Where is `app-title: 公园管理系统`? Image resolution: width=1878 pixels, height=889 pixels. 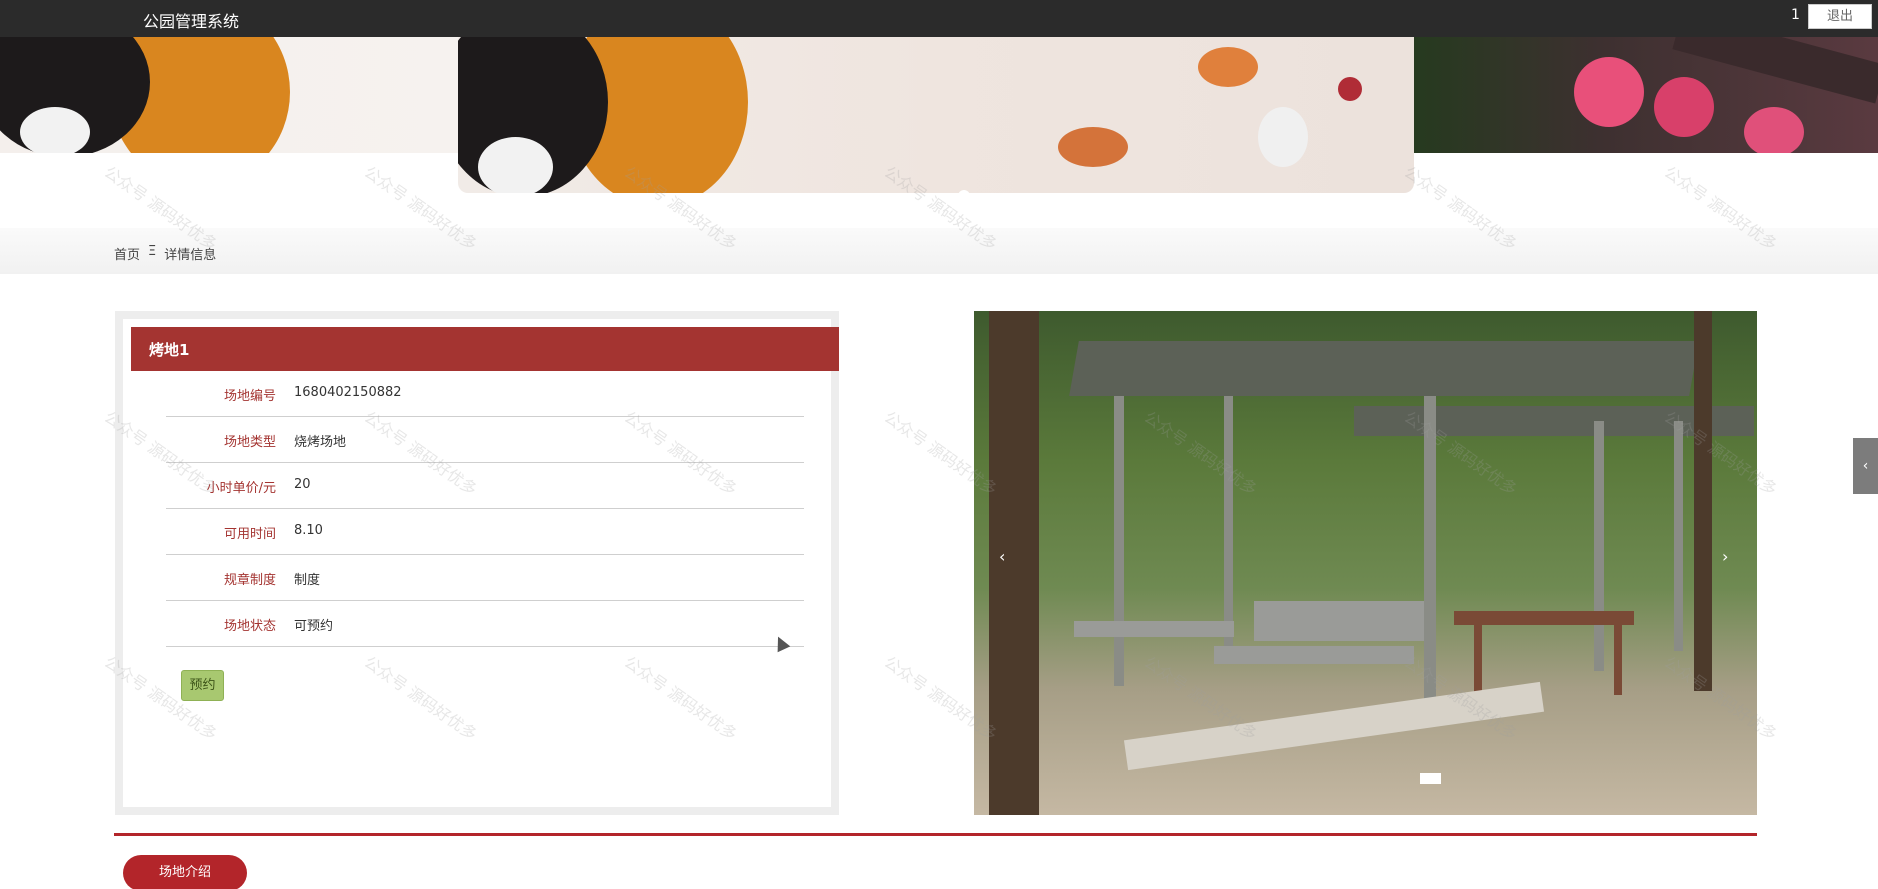 app-title: 公园管理系统 is located at coordinates (191, 21).